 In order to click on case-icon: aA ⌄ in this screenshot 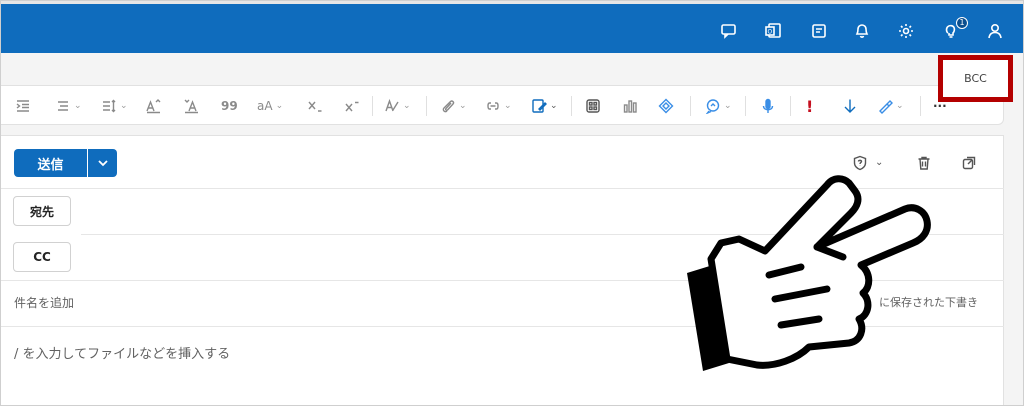, I will do `click(270, 106)`.